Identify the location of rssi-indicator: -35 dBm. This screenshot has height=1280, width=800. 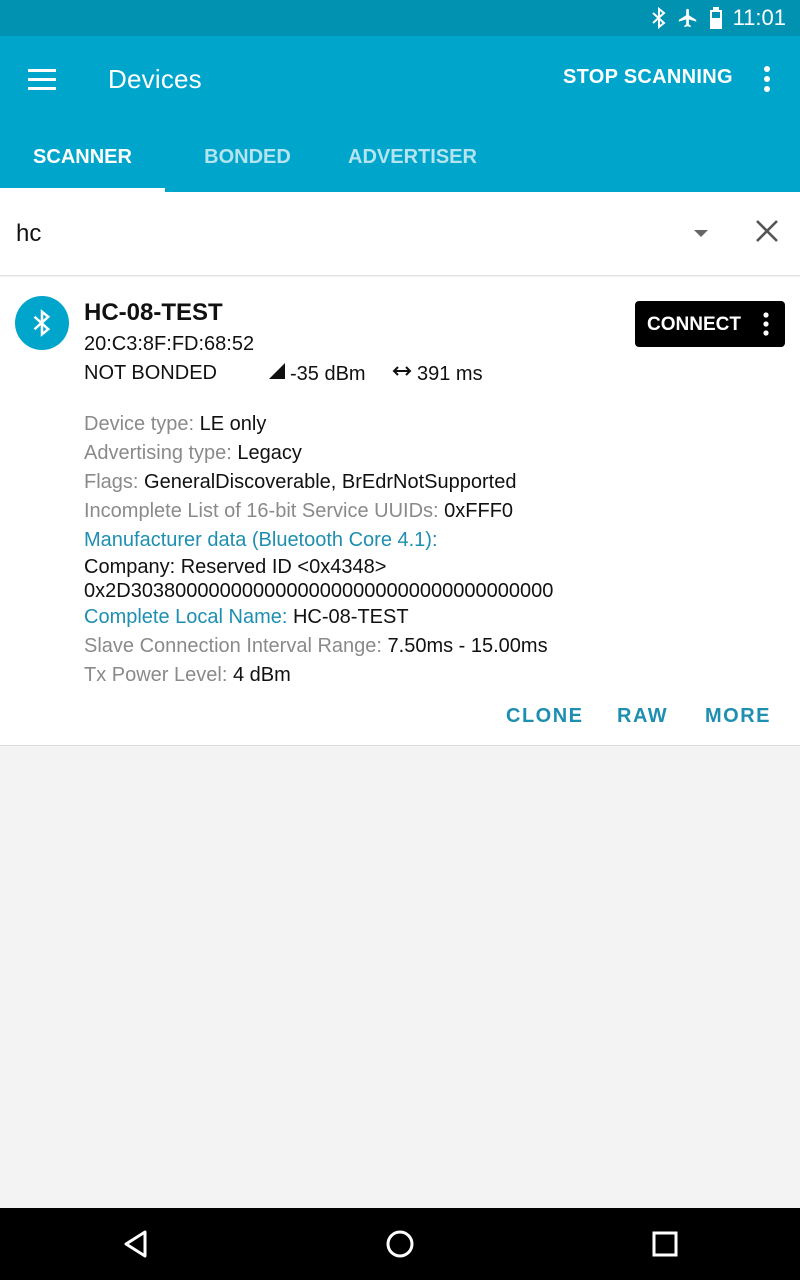
(317, 374).